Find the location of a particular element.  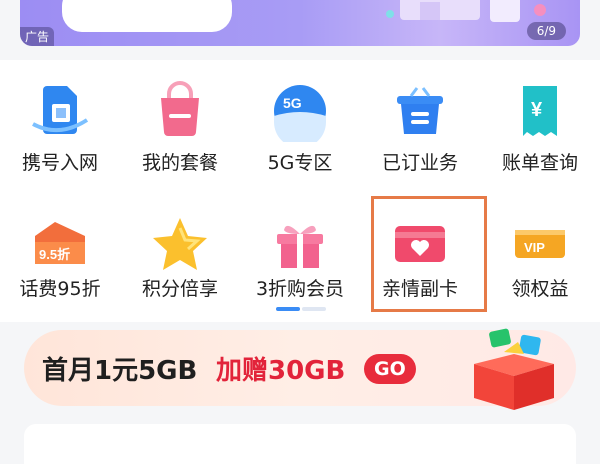

grid-item-subscribed-services: 已订业务 is located at coordinates (420, 120).